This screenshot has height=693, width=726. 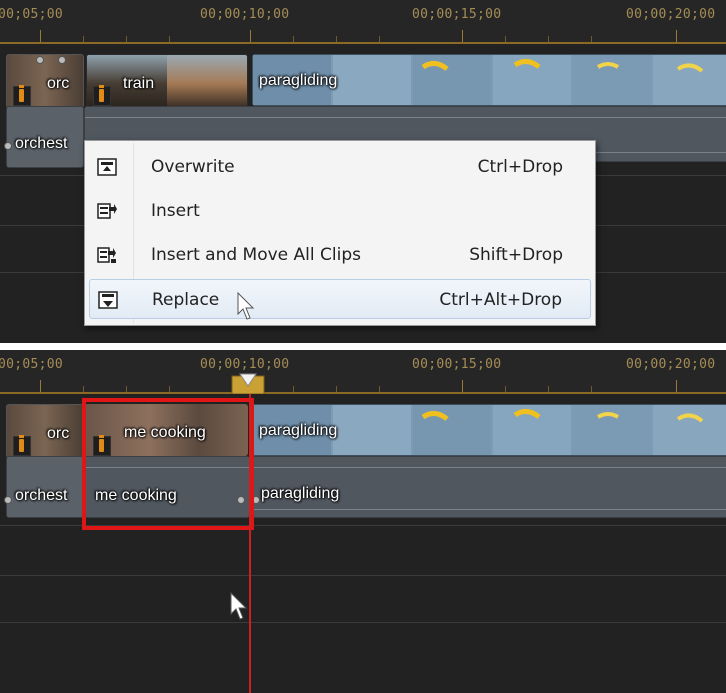 What do you see at coordinates (108, 300) in the screenshot?
I see `replace-icon` at bounding box center [108, 300].